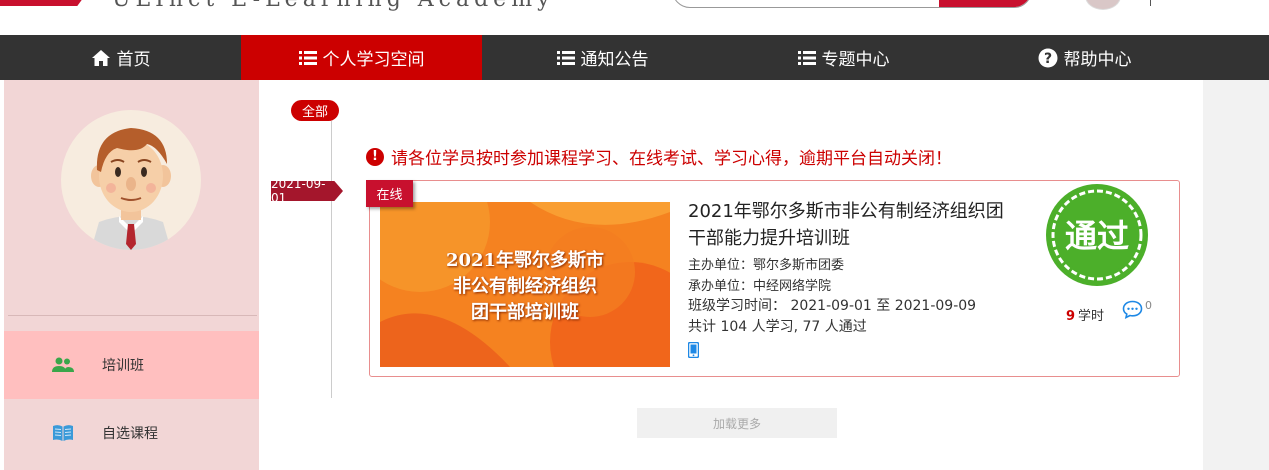  I want to click on comment-button: 0, so click(1137, 311).